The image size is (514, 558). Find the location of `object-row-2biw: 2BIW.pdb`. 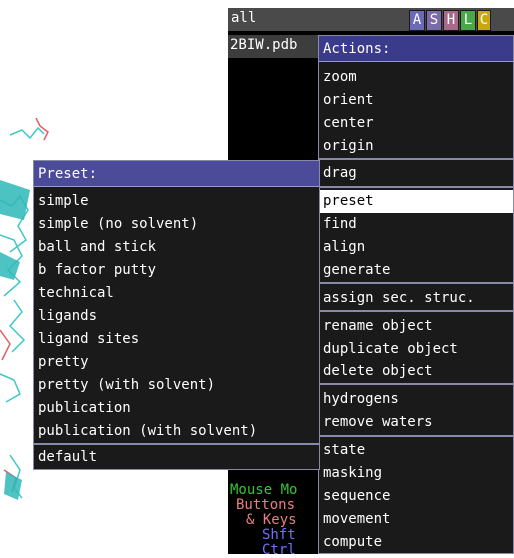

object-row-2biw: 2BIW.pdb is located at coordinates (273, 46).